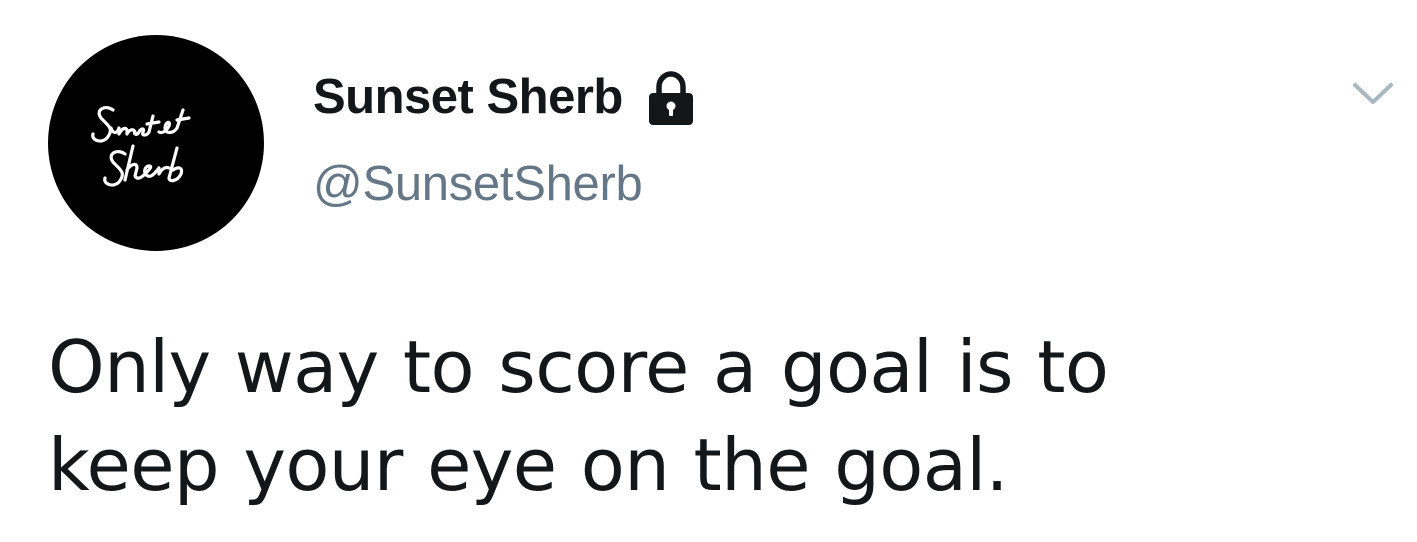  What do you see at coordinates (141, 146) in the screenshot?
I see `sunset-sherb-logo` at bounding box center [141, 146].